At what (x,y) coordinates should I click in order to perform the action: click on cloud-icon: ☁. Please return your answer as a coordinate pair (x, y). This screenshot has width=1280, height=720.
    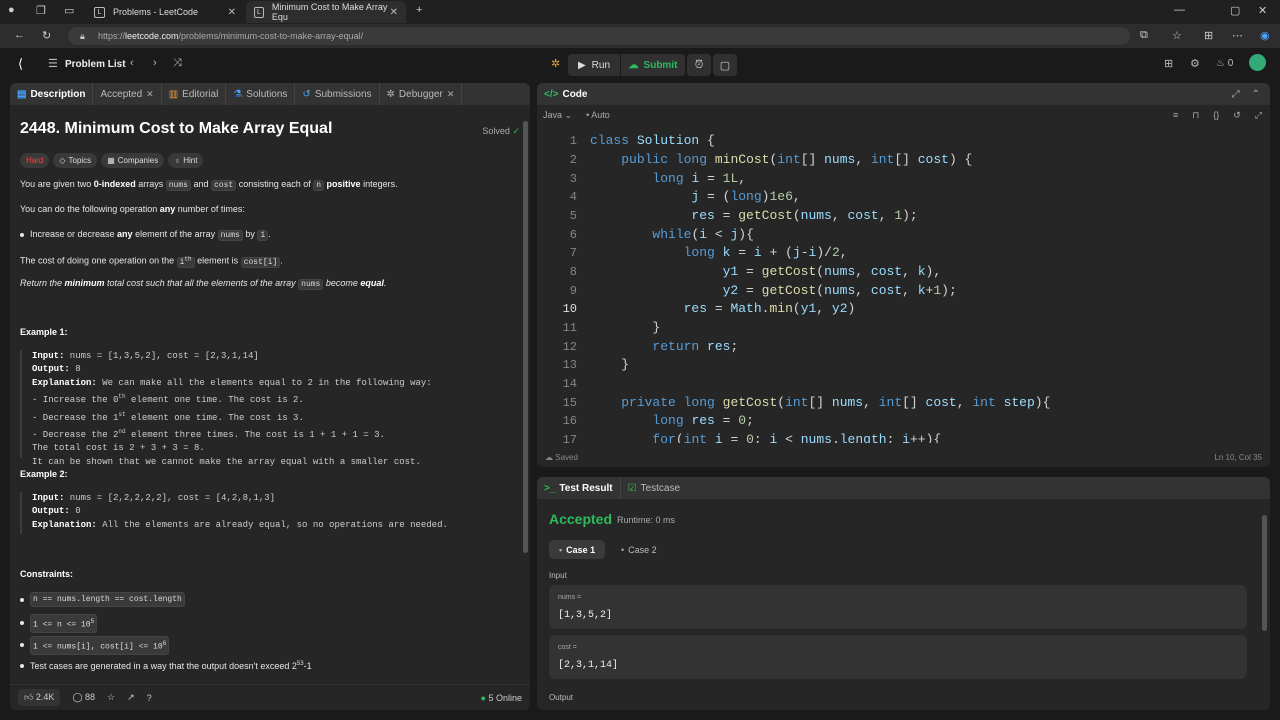
    Looking at the image, I should click on (549, 457).